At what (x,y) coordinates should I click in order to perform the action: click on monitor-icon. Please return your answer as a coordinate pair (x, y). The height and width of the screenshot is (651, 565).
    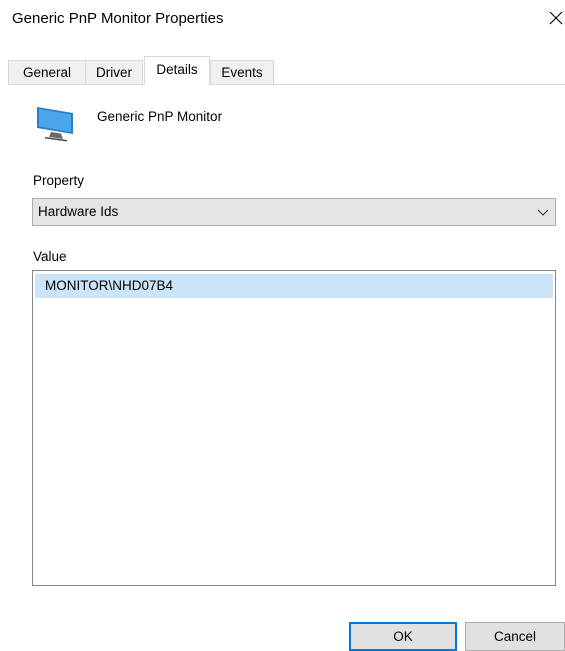
    Looking at the image, I should click on (55, 124).